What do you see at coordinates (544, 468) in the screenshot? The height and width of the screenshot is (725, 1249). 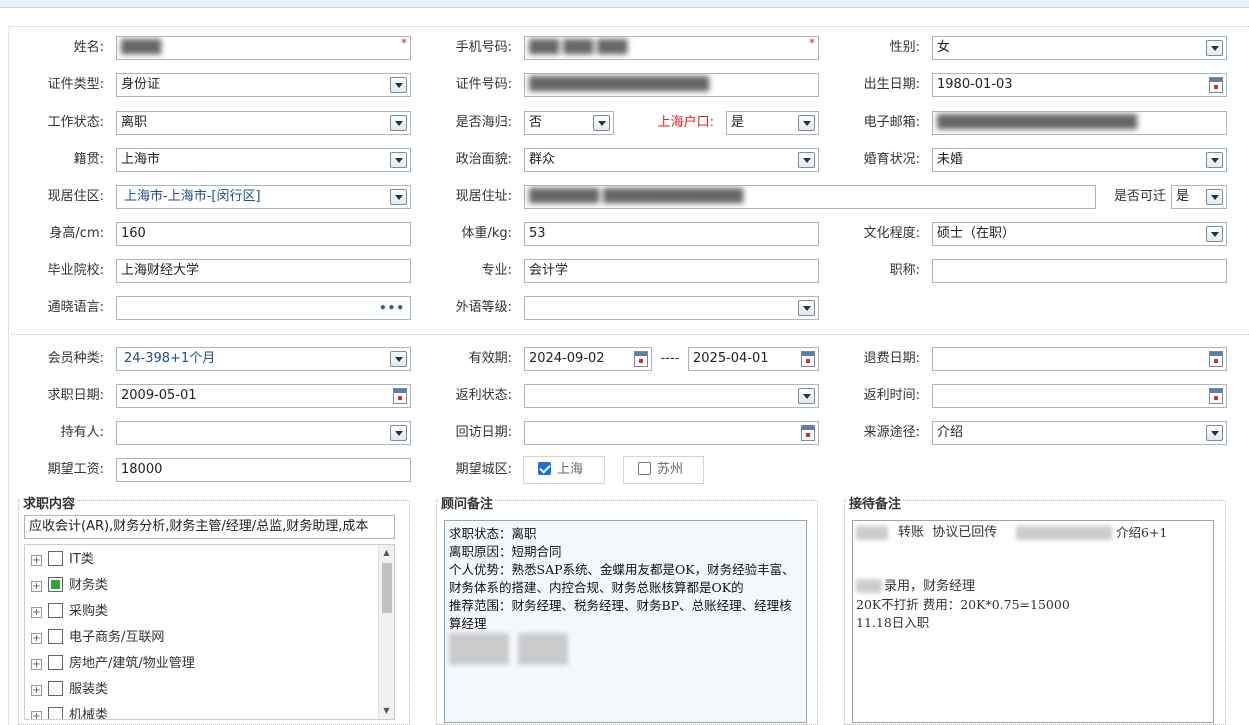 I see `checkbox-checked-icon` at bounding box center [544, 468].